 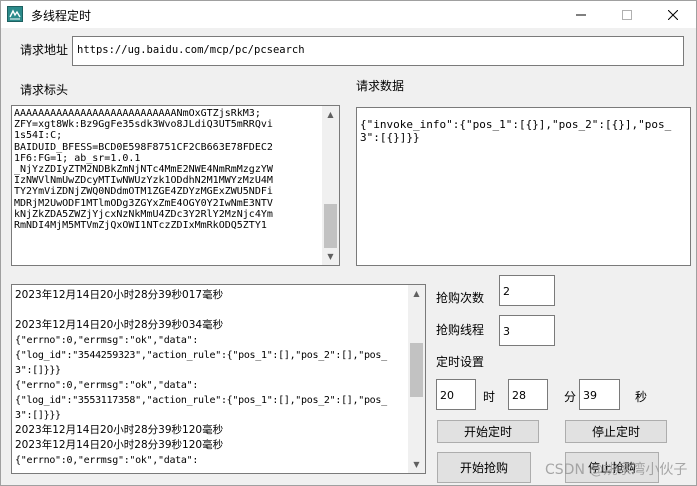 I want to click on url-input: https://ug.baidu.com/mcp/pc/pcsearch, so click(x=378, y=51).